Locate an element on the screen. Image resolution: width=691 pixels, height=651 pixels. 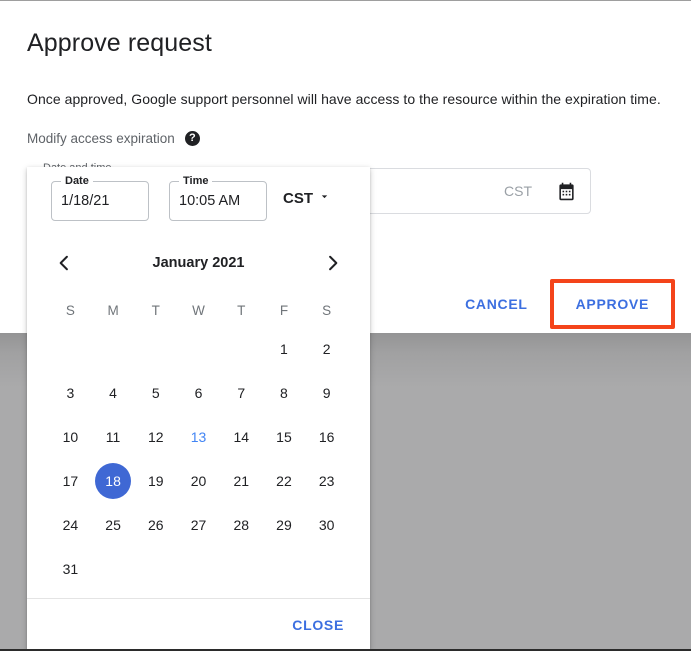
time-input is located at coordinates (218, 201).